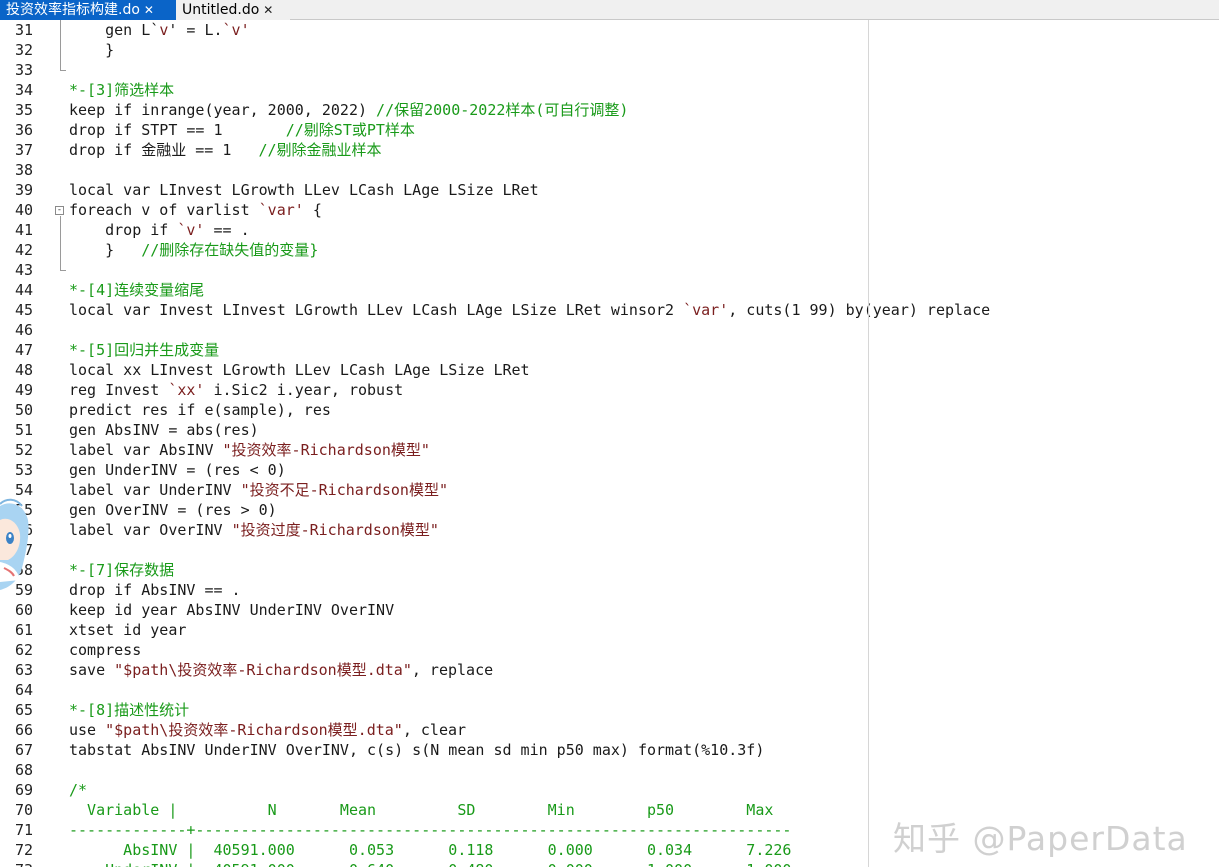 The height and width of the screenshot is (867, 1219). What do you see at coordinates (435, 390) in the screenshot?
I see `code-line: 49 reg Invest `xx' i.Sic2 i.year, robust` at bounding box center [435, 390].